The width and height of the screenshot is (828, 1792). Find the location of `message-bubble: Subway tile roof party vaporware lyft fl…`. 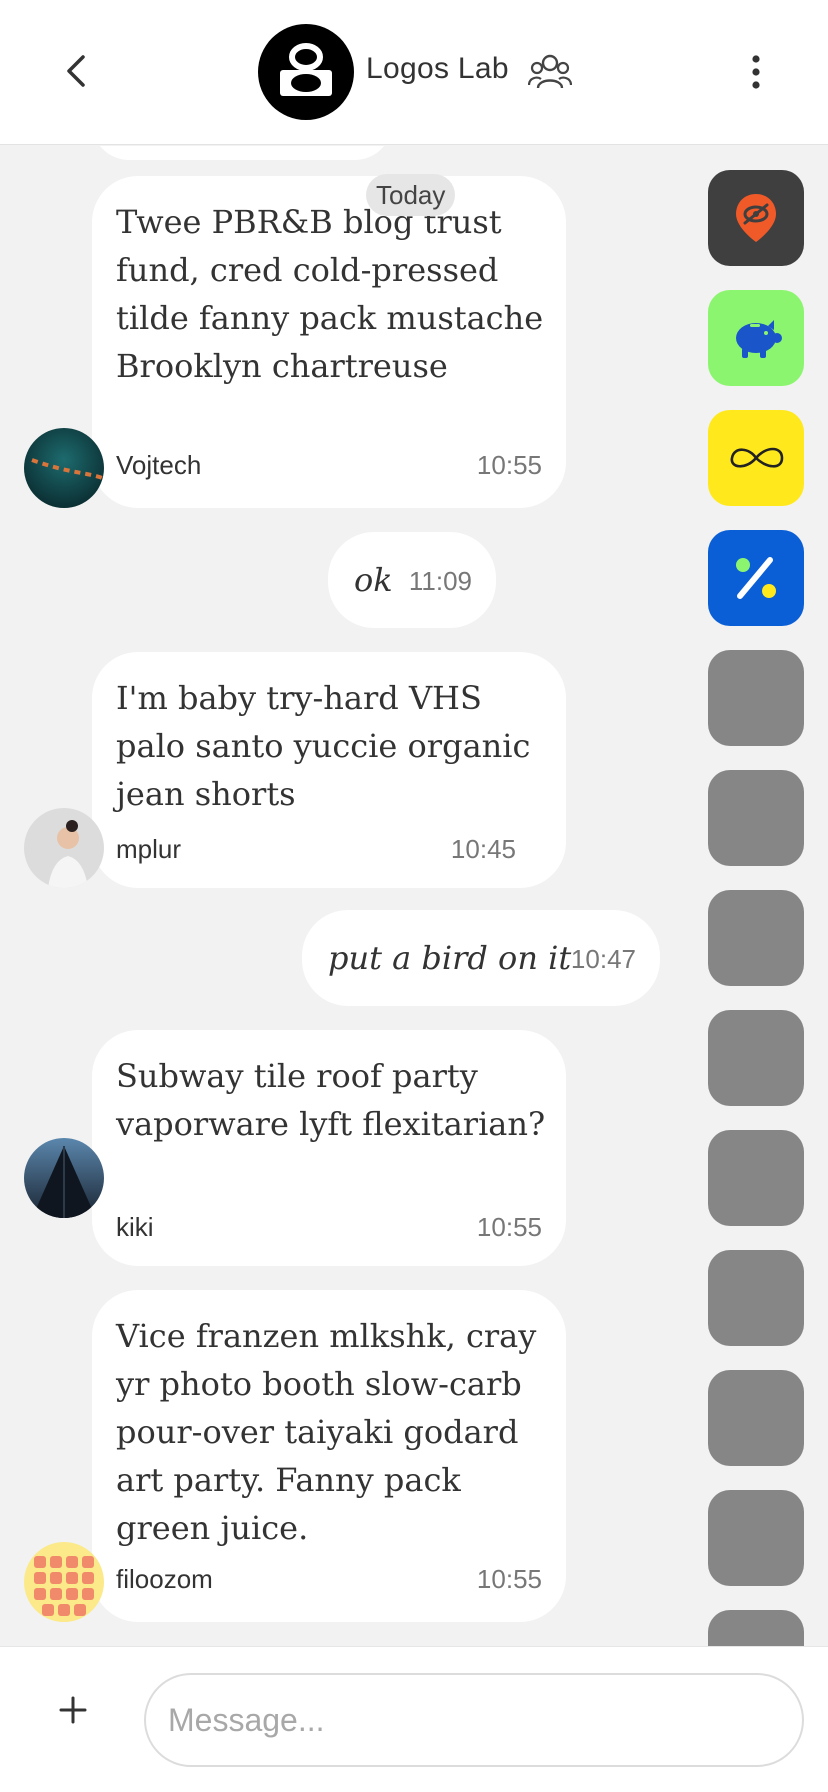

message-bubble: Subway tile roof party vaporware lyft fl… is located at coordinates (329, 1148).